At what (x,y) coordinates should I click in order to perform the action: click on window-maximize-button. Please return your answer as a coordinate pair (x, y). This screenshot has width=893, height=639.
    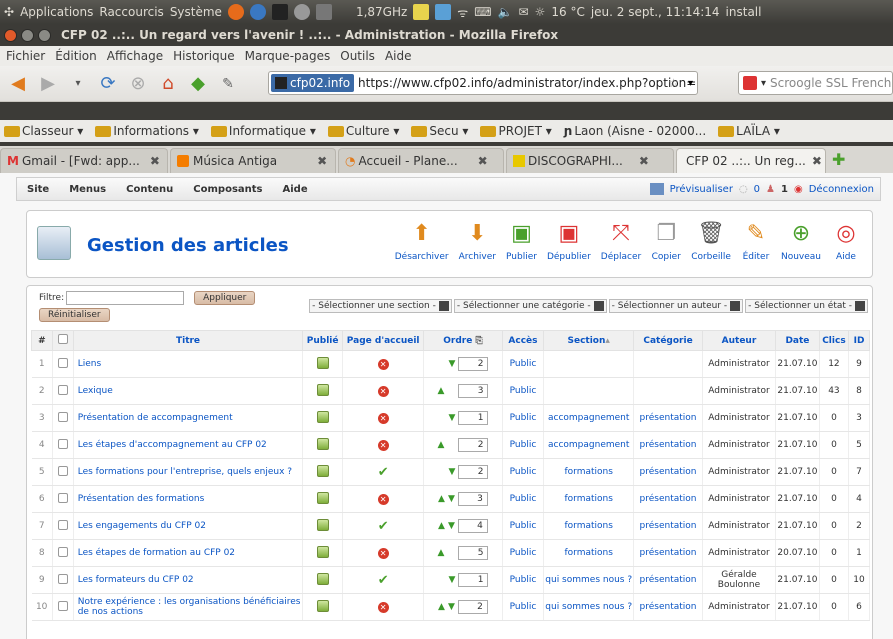
    Looking at the image, I should click on (44, 35).